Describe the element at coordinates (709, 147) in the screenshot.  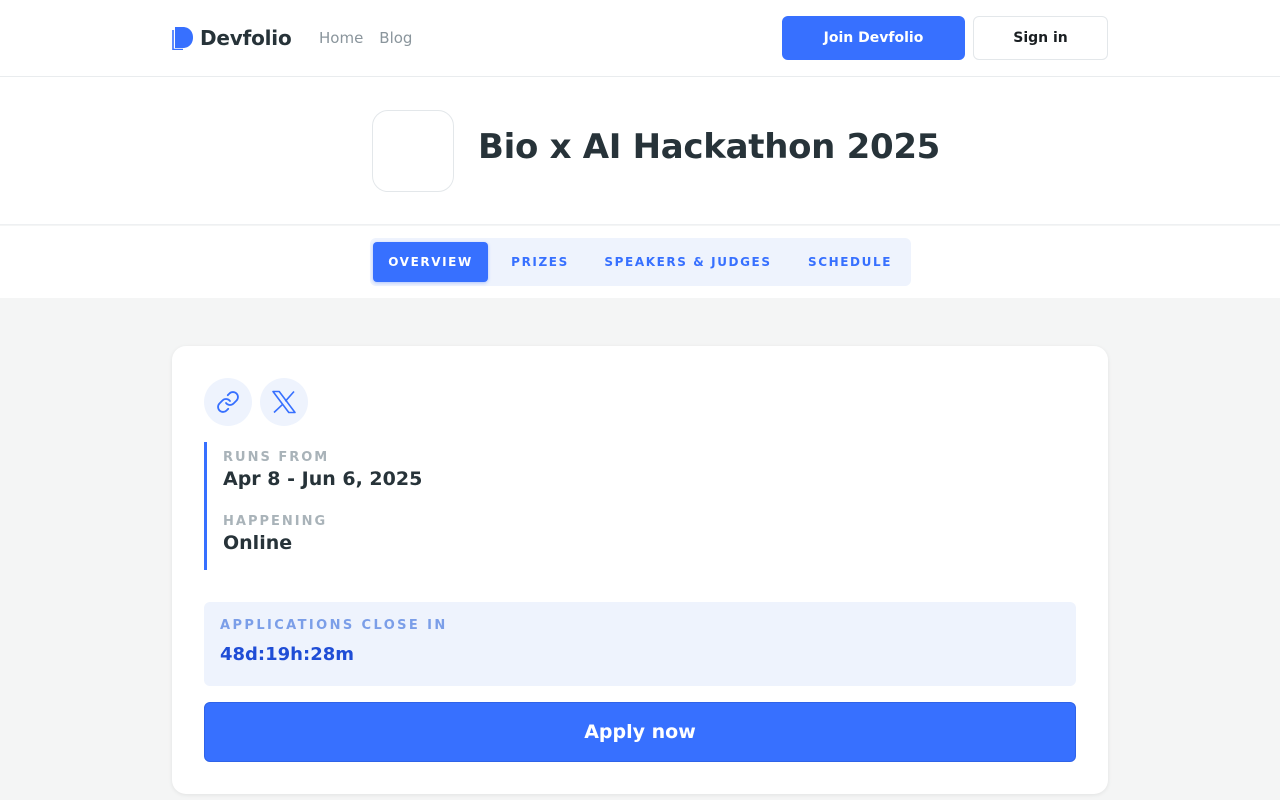
I see `hackathon-title: Bio x AI Hackathon 2025` at that location.